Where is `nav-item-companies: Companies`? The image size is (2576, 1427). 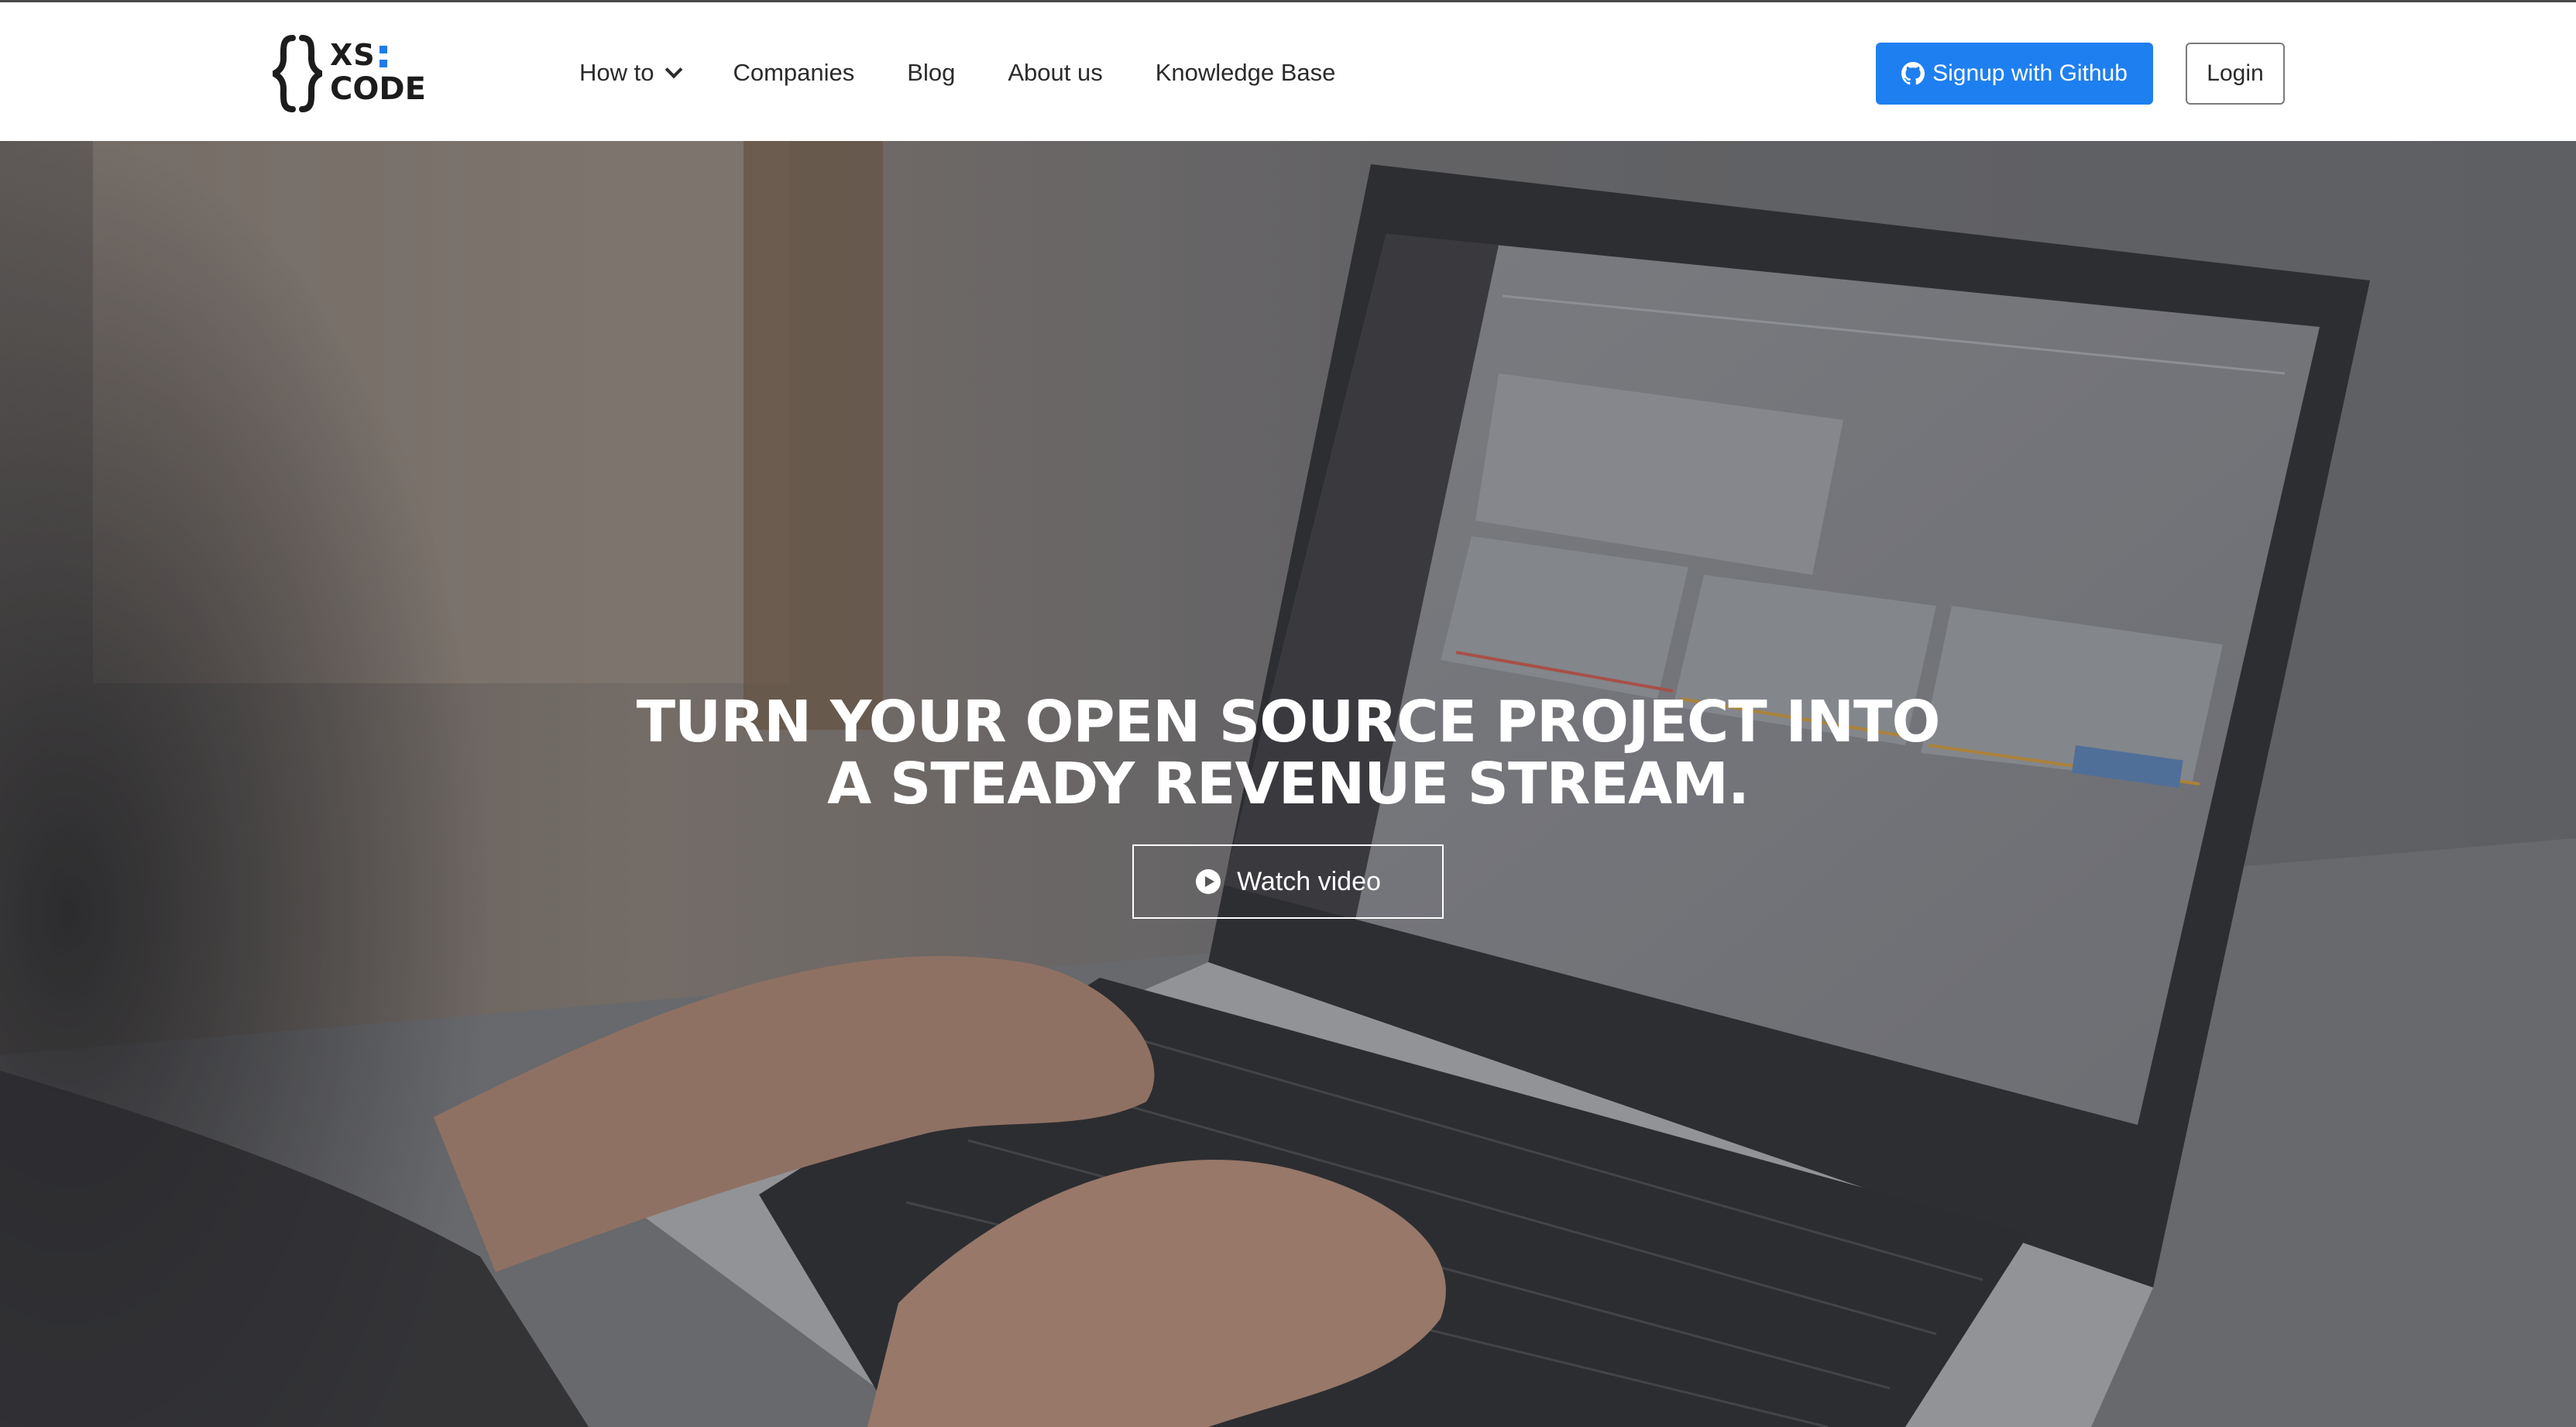
nav-item-companies: Companies is located at coordinates (793, 73).